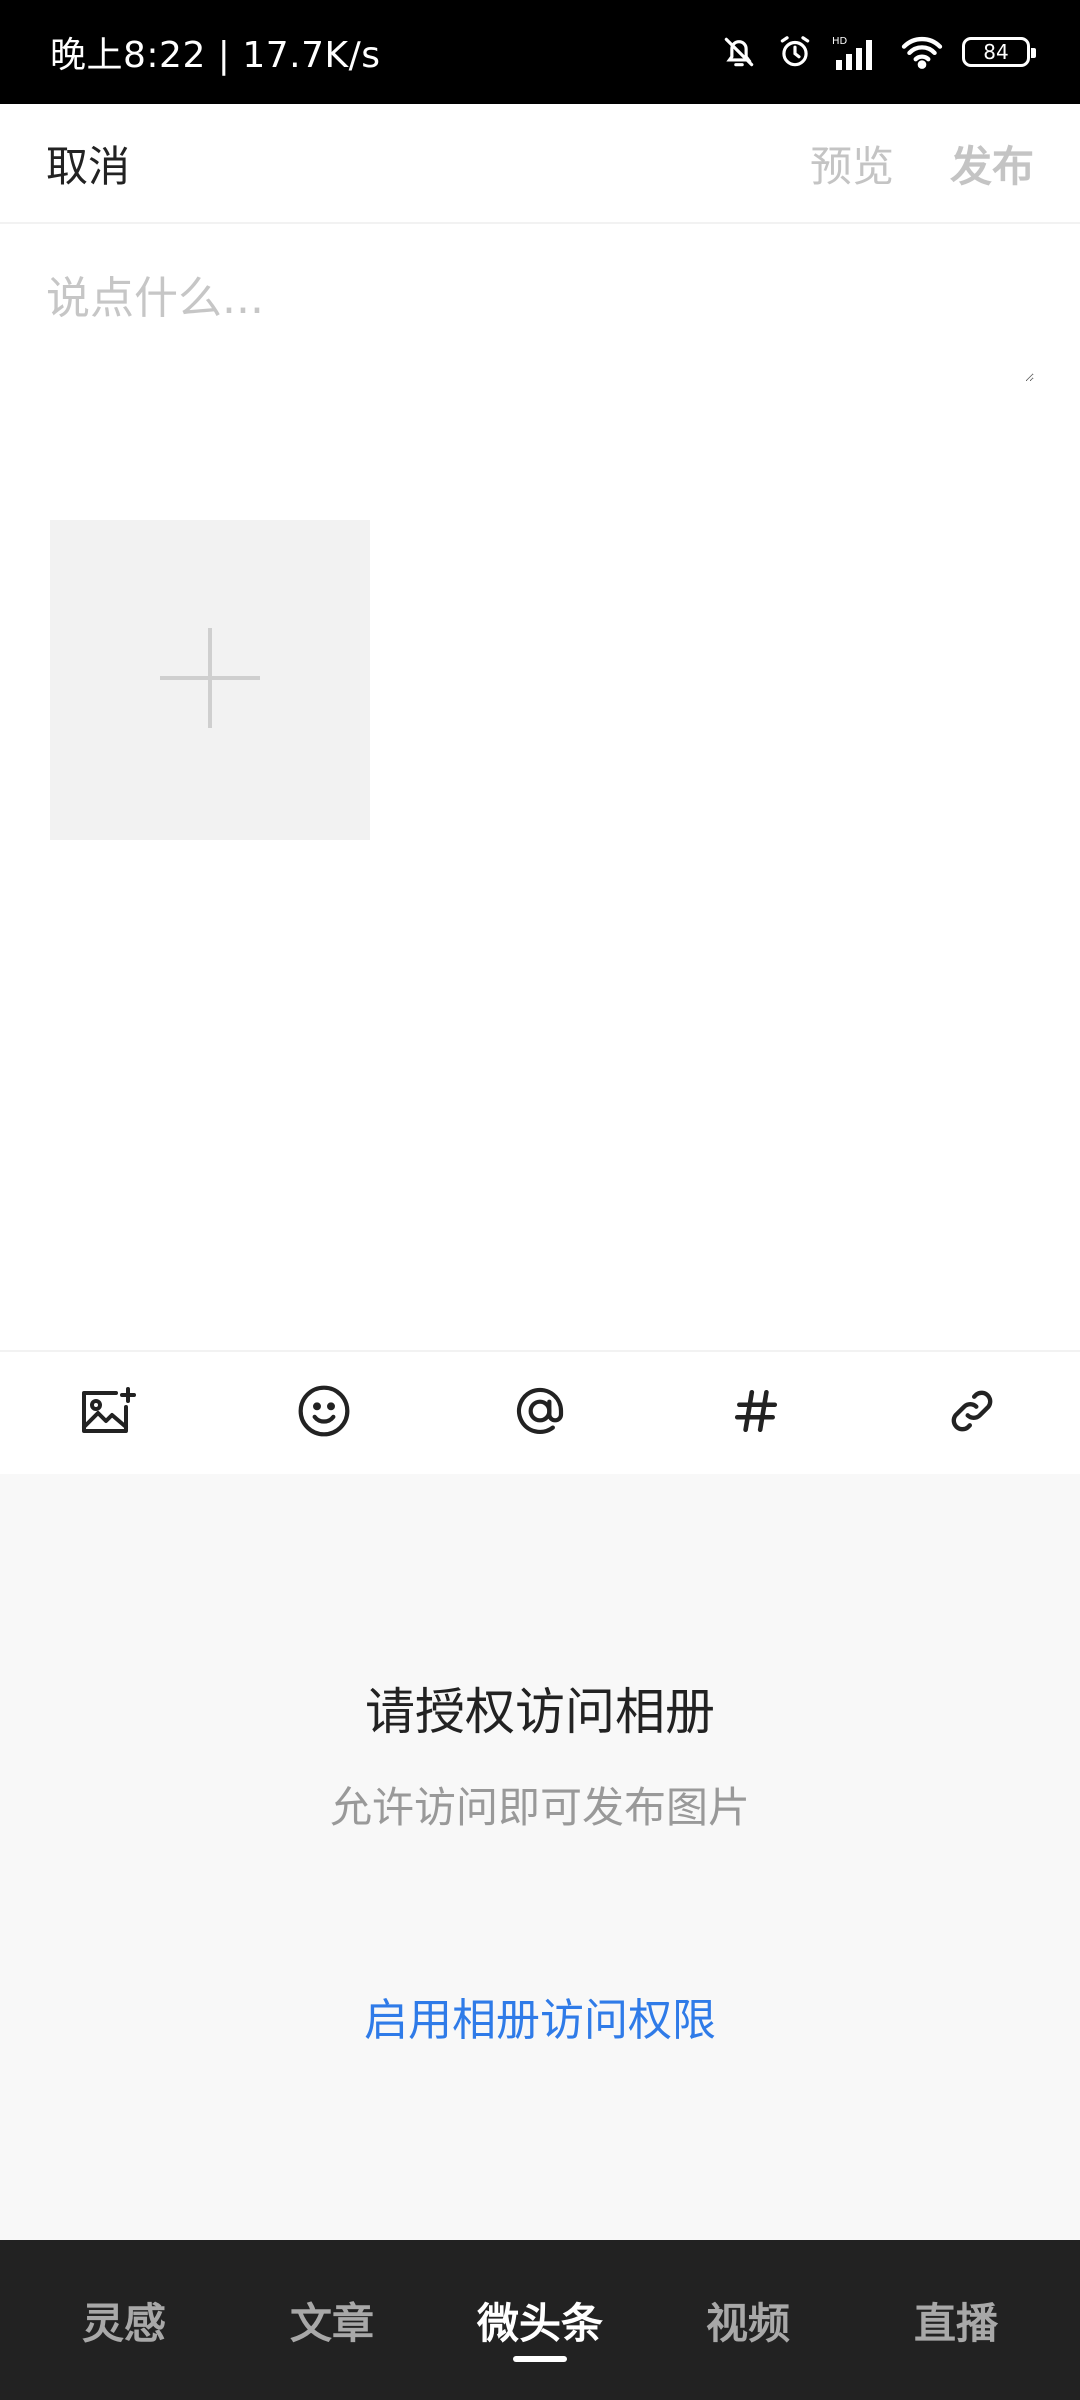  What do you see at coordinates (857, 52) in the screenshot?
I see `signal-icon: HD` at bounding box center [857, 52].